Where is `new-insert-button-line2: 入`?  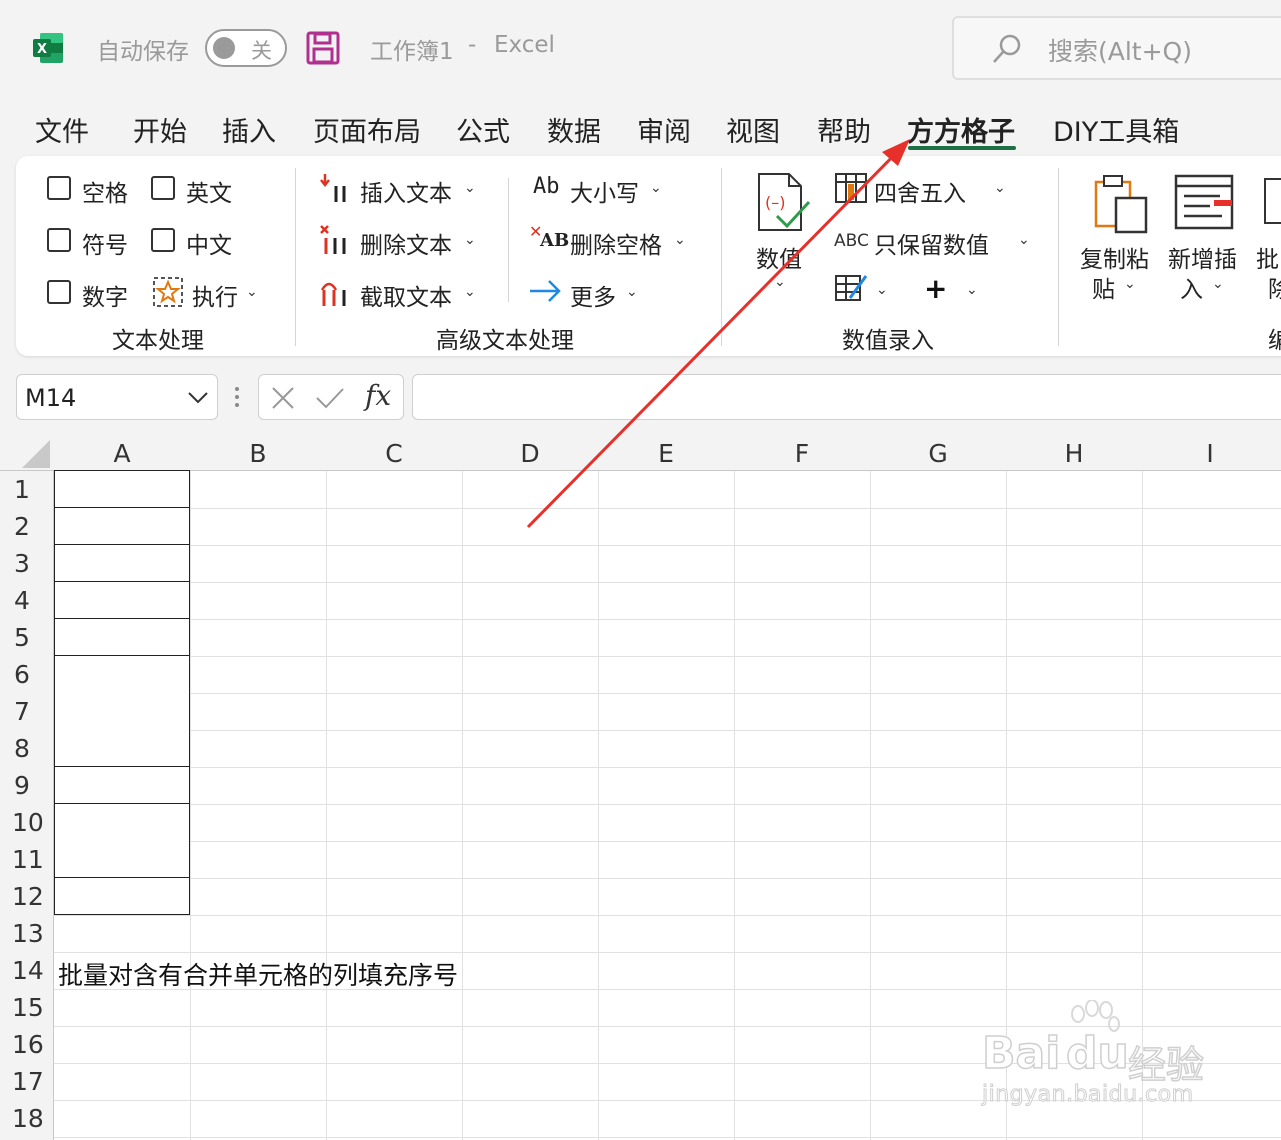 new-insert-button-line2: 入 is located at coordinates (1191, 287).